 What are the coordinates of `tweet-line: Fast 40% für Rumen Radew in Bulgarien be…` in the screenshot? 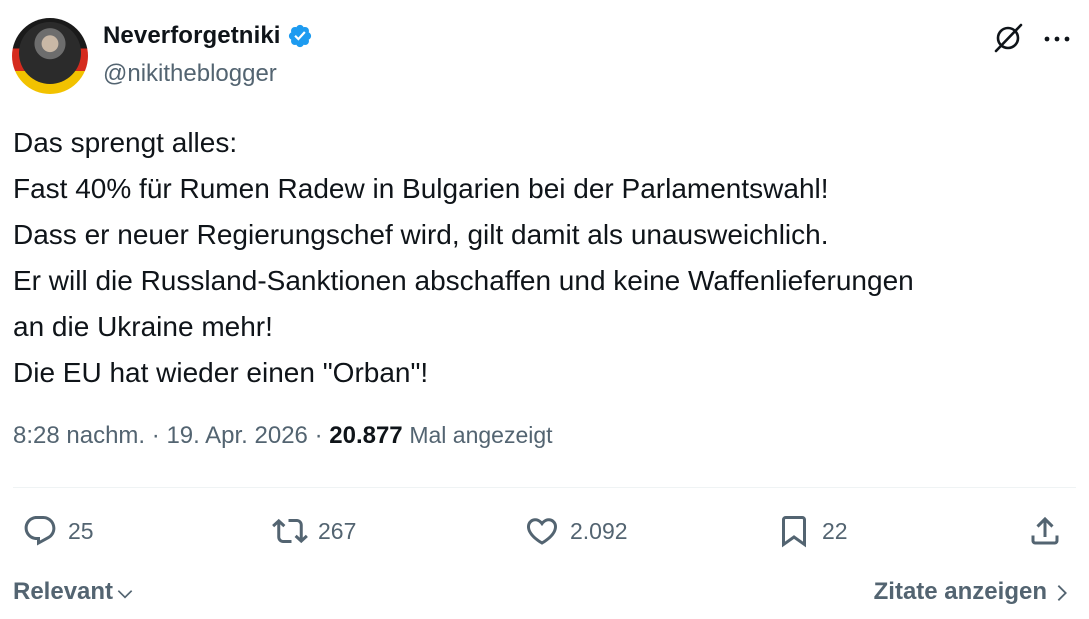 It's located at (421, 188).